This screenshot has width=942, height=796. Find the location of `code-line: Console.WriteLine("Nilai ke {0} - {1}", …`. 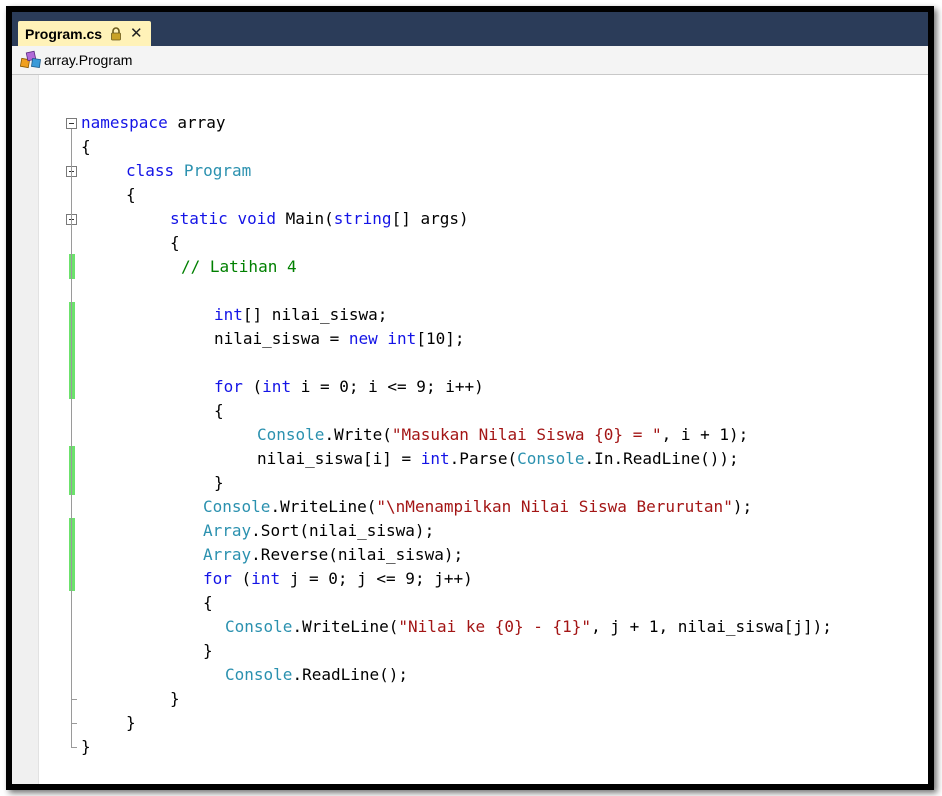

code-line: Console.WriteLine("Nilai ke {0} - {1}", … is located at coordinates (528, 626).